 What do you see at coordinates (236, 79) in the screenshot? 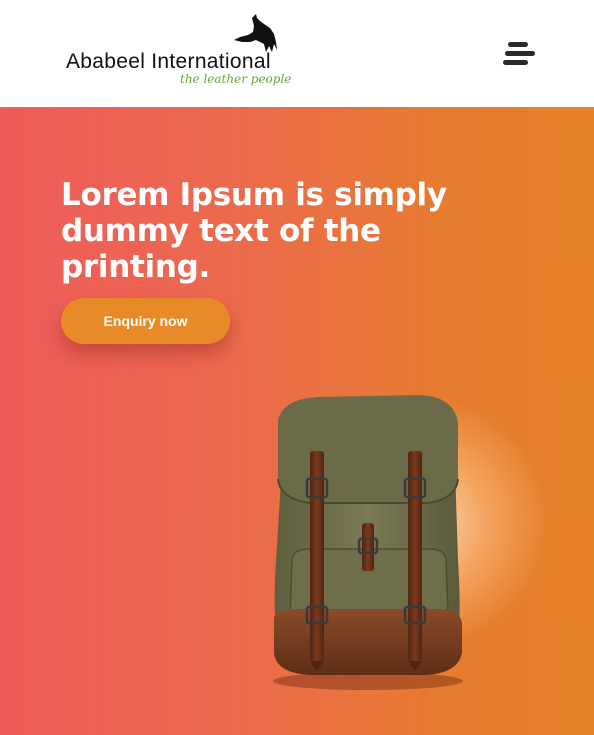
I see `brand-tagline: the leather people` at bounding box center [236, 79].